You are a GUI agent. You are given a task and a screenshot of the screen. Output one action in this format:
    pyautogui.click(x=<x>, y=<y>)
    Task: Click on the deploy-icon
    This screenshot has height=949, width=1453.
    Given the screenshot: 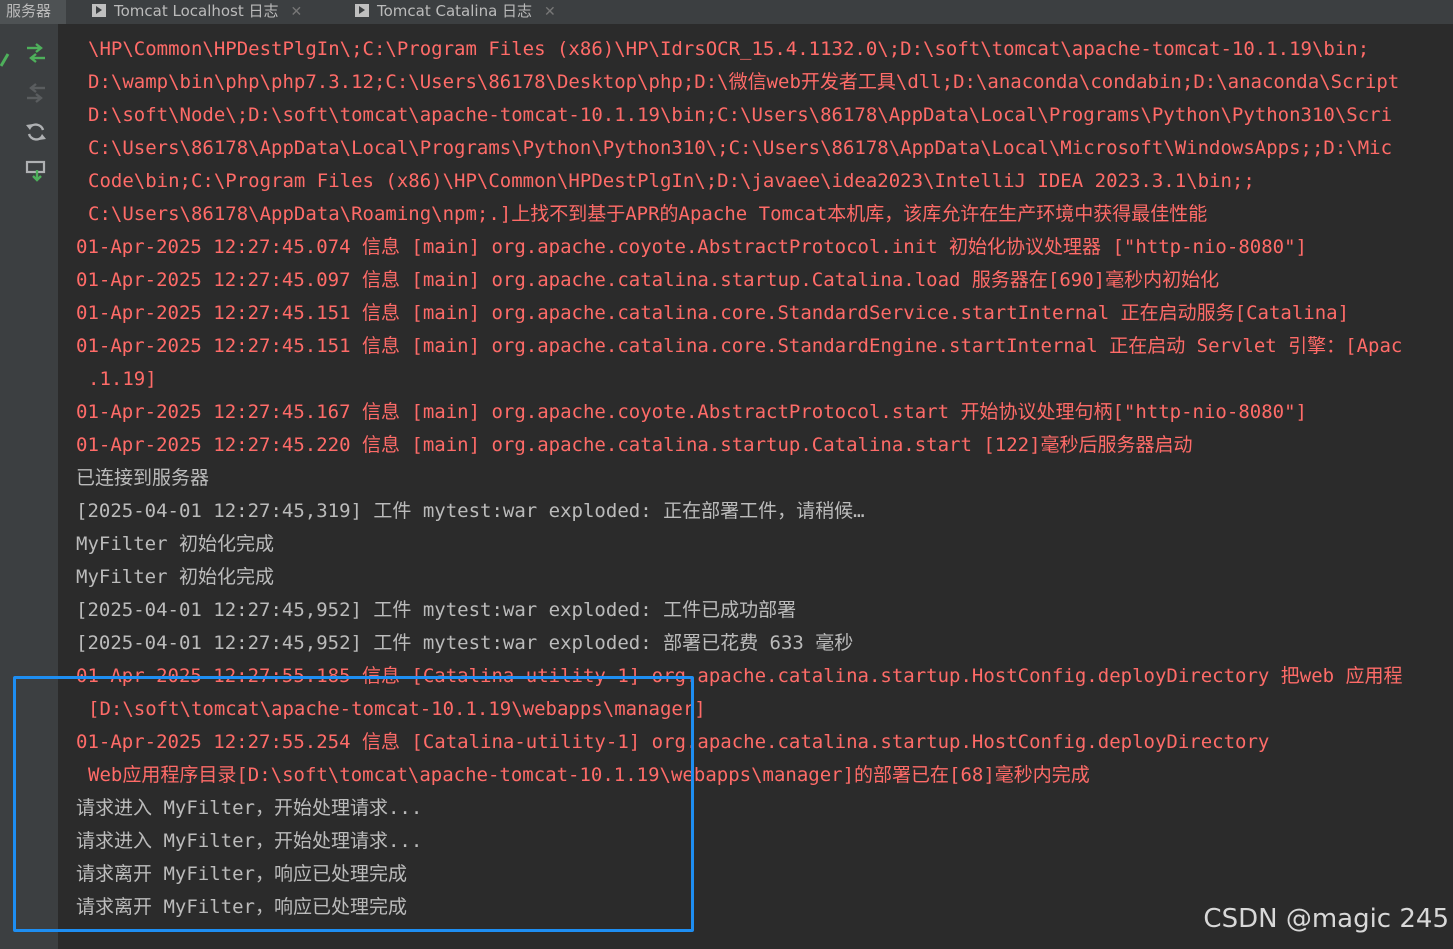 What is the action you would take?
    pyautogui.click(x=36, y=53)
    